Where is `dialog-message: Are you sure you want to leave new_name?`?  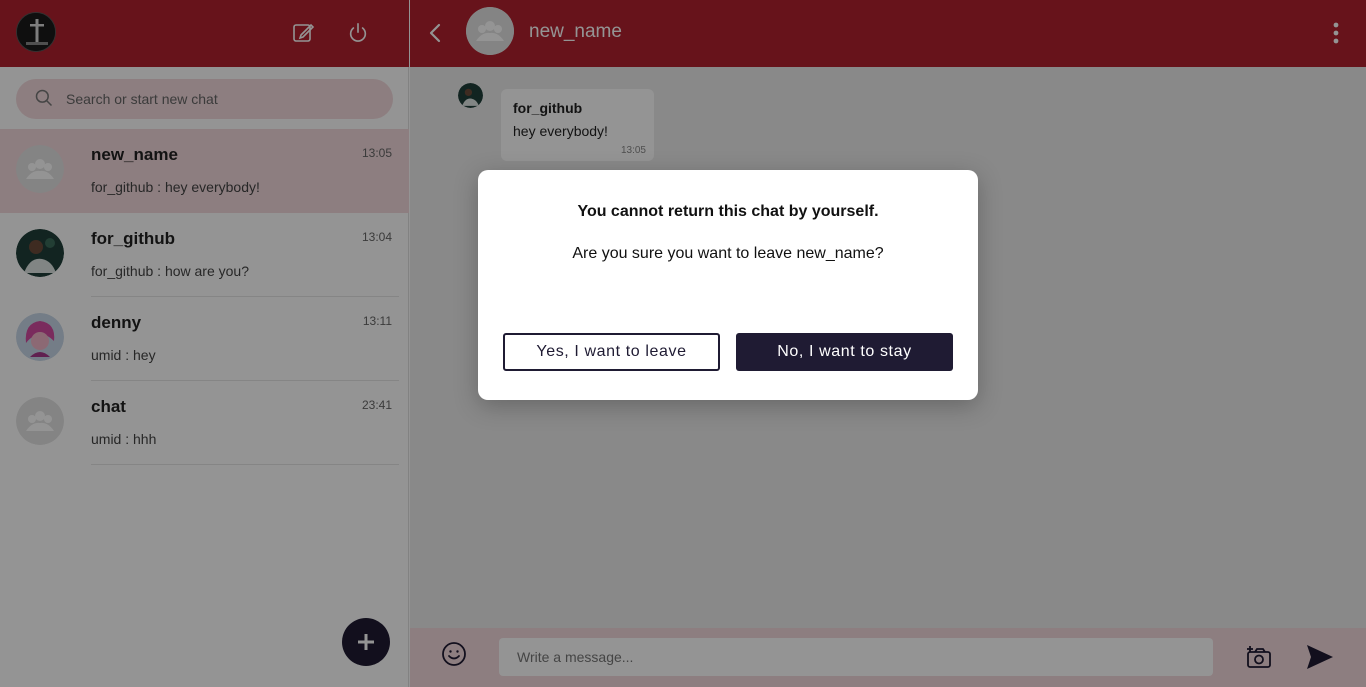 dialog-message: Are you sure you want to leave new_name? is located at coordinates (728, 253).